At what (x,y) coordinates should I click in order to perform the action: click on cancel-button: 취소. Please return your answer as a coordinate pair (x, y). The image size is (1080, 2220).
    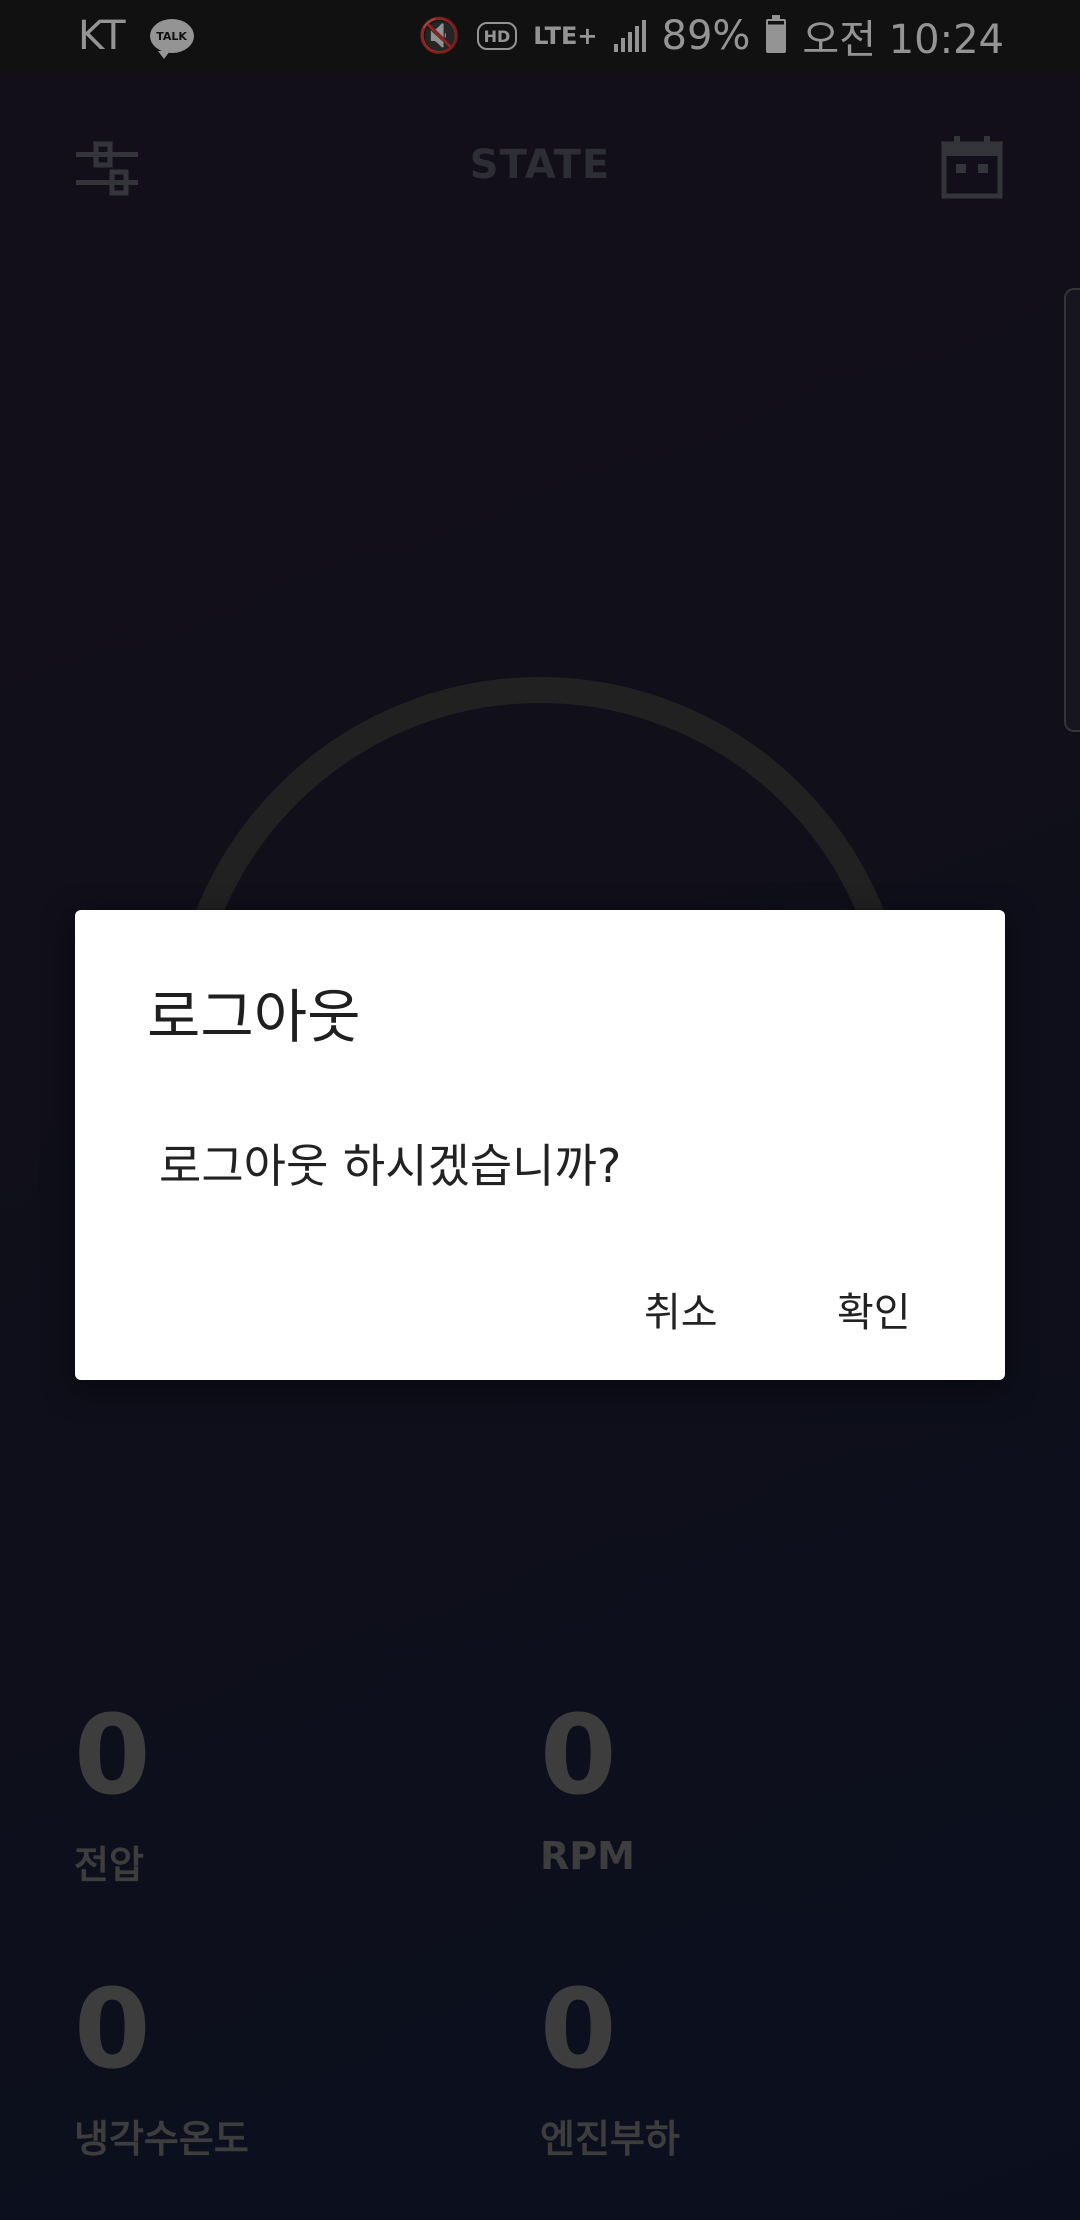
    Looking at the image, I should click on (681, 1309).